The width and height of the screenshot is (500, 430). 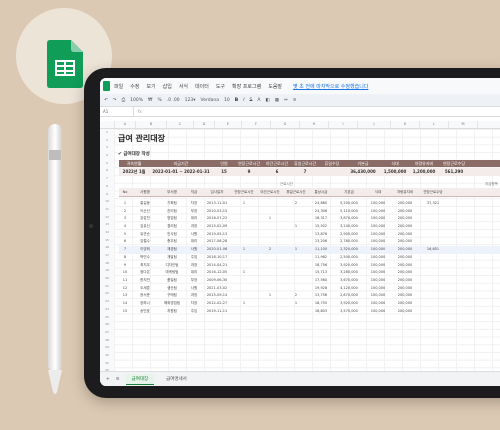 I want to click on table-cell: 9, so click(x=125, y=266).